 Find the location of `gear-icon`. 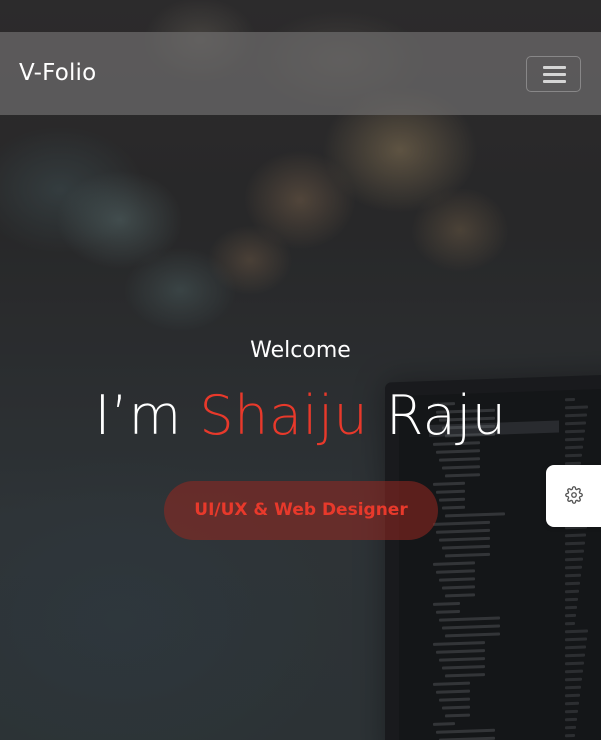

gear-icon is located at coordinates (574, 495).